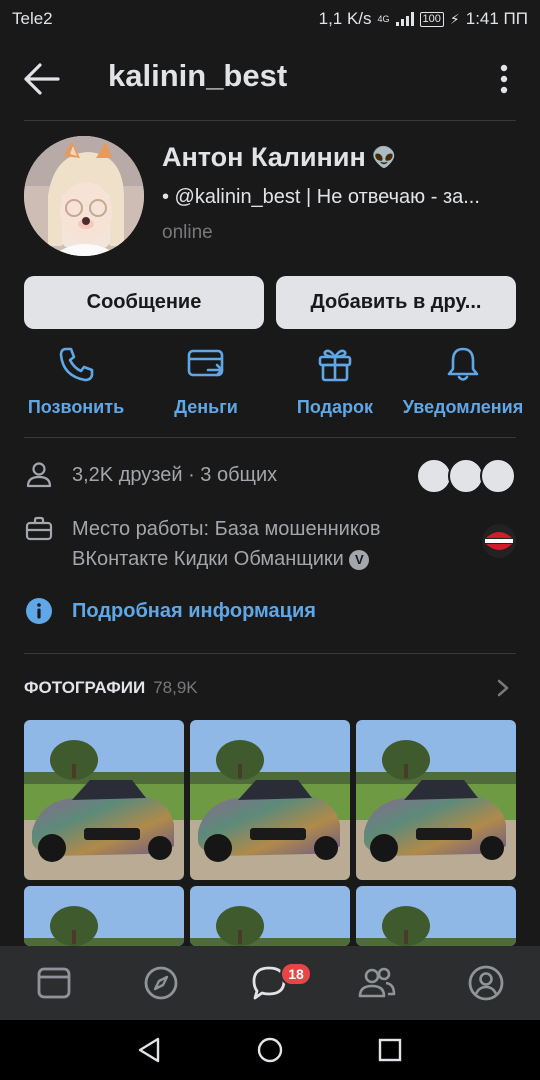  Describe the element at coordinates (39, 475) in the screenshot. I see `user-icon` at that location.